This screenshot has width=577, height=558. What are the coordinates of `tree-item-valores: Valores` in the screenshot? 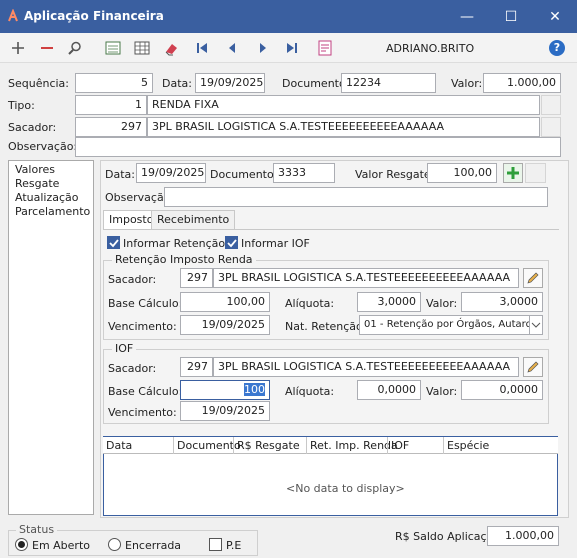 It's located at (35, 169).